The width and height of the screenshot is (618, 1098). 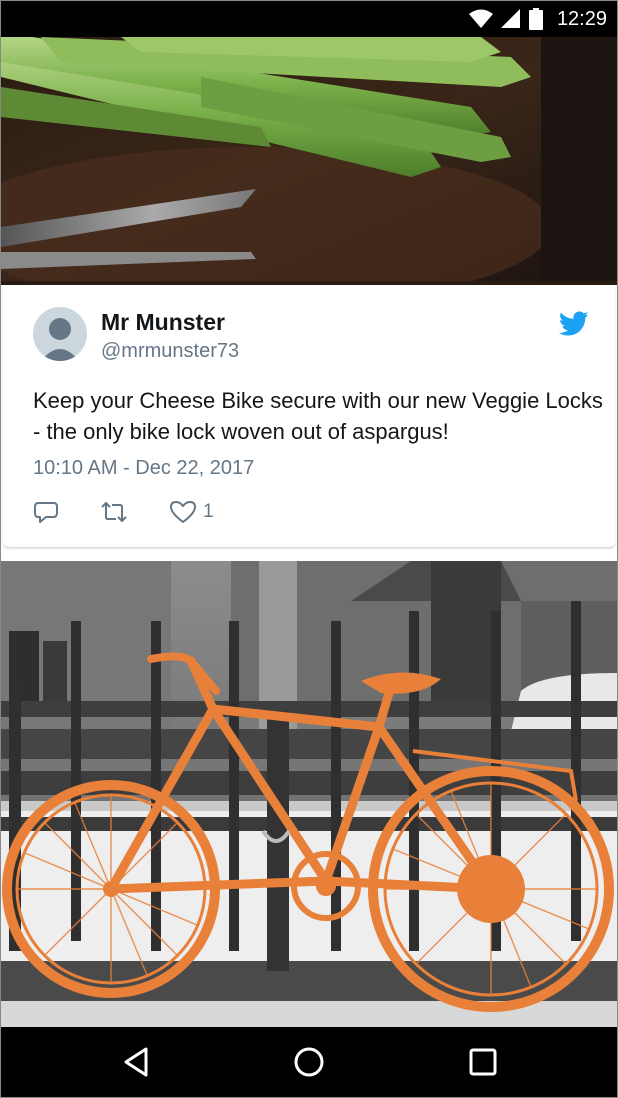 I want to click on author-handle: @mrmunster73, so click(x=170, y=351).